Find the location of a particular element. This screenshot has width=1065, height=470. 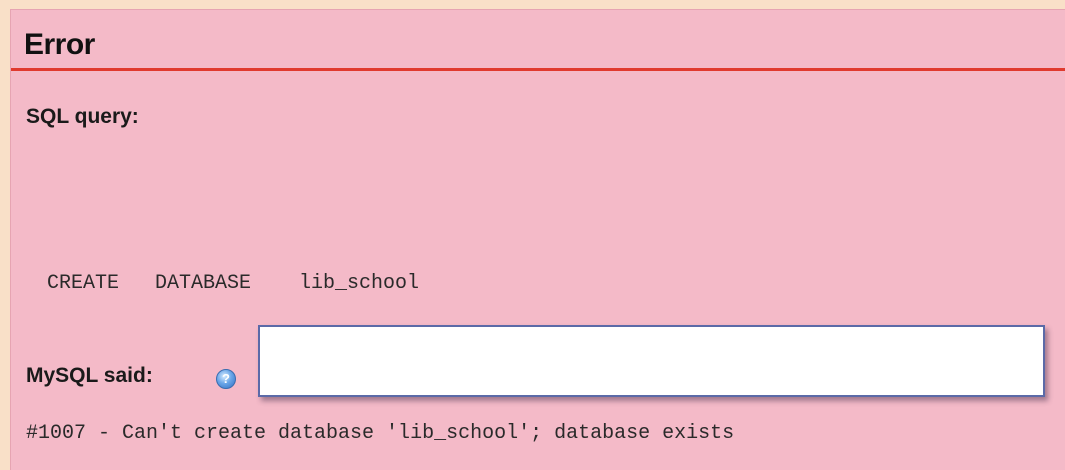

mysql-said-label: MySQL said: is located at coordinates (89, 375).